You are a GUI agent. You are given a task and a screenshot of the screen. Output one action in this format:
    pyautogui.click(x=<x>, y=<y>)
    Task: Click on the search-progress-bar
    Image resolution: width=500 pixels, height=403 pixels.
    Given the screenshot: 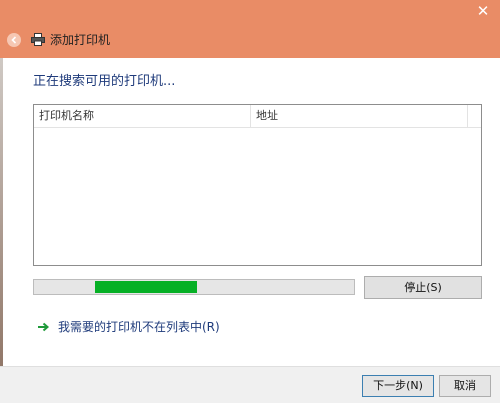 What is the action you would take?
    pyautogui.click(x=194, y=287)
    